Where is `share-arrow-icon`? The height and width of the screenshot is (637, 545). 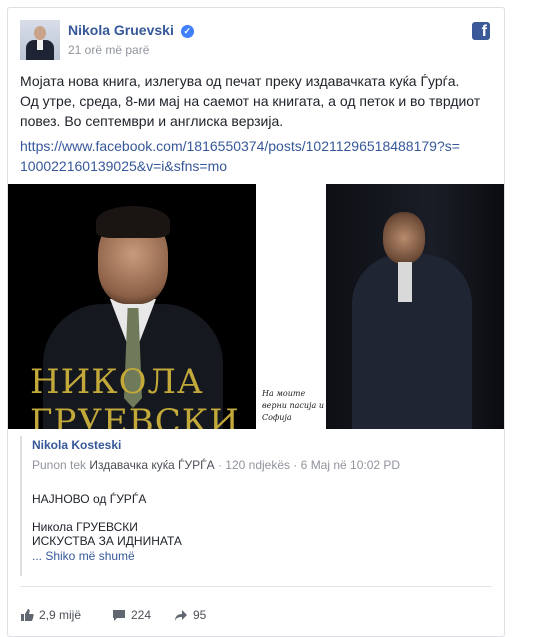
share-arrow-icon is located at coordinates (181, 615).